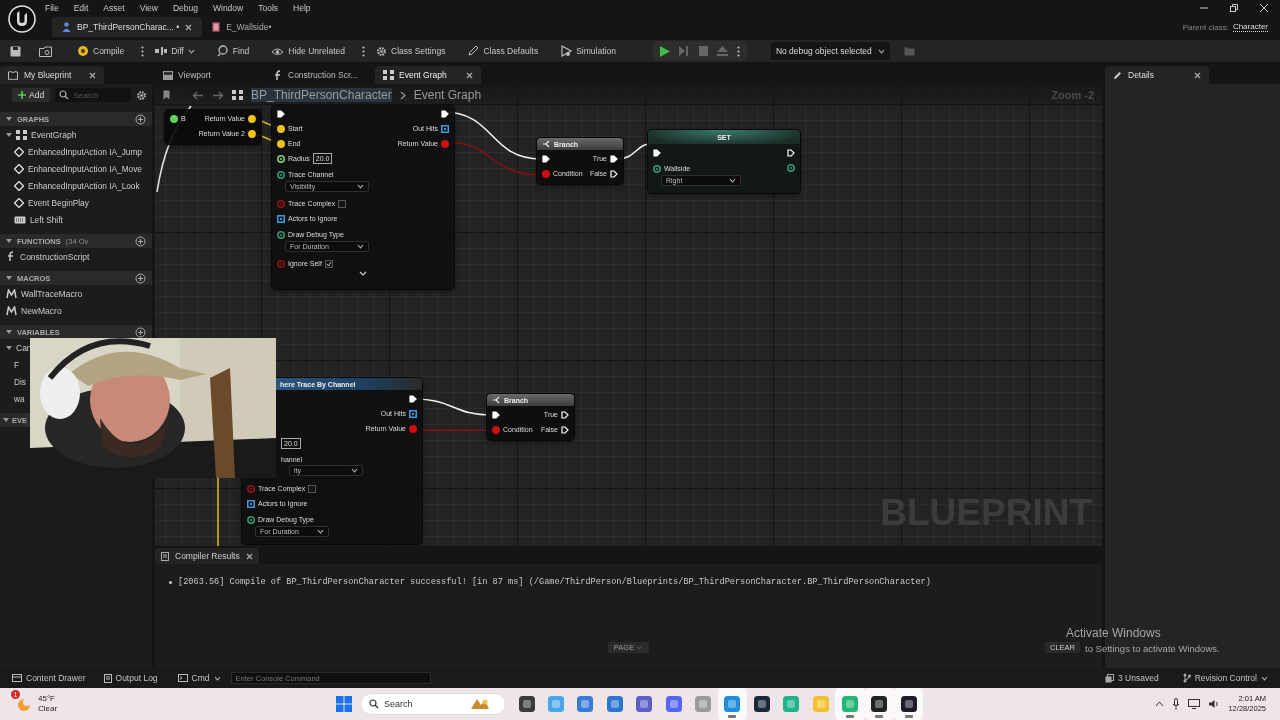 The width and height of the screenshot is (1280, 720). I want to click on toolbar-button: Class Defaults, so click(503, 51).